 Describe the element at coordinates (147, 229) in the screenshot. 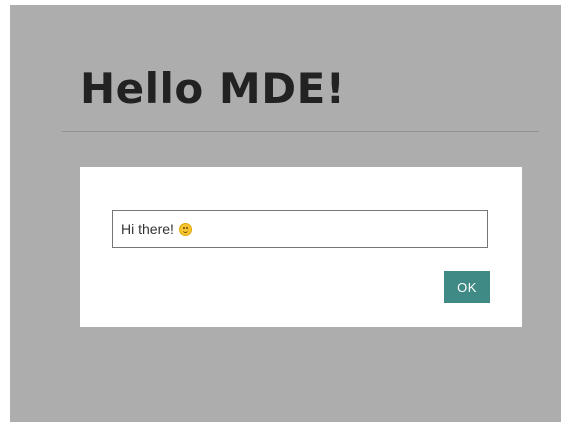

I see `message-input-value: Hi there!` at that location.